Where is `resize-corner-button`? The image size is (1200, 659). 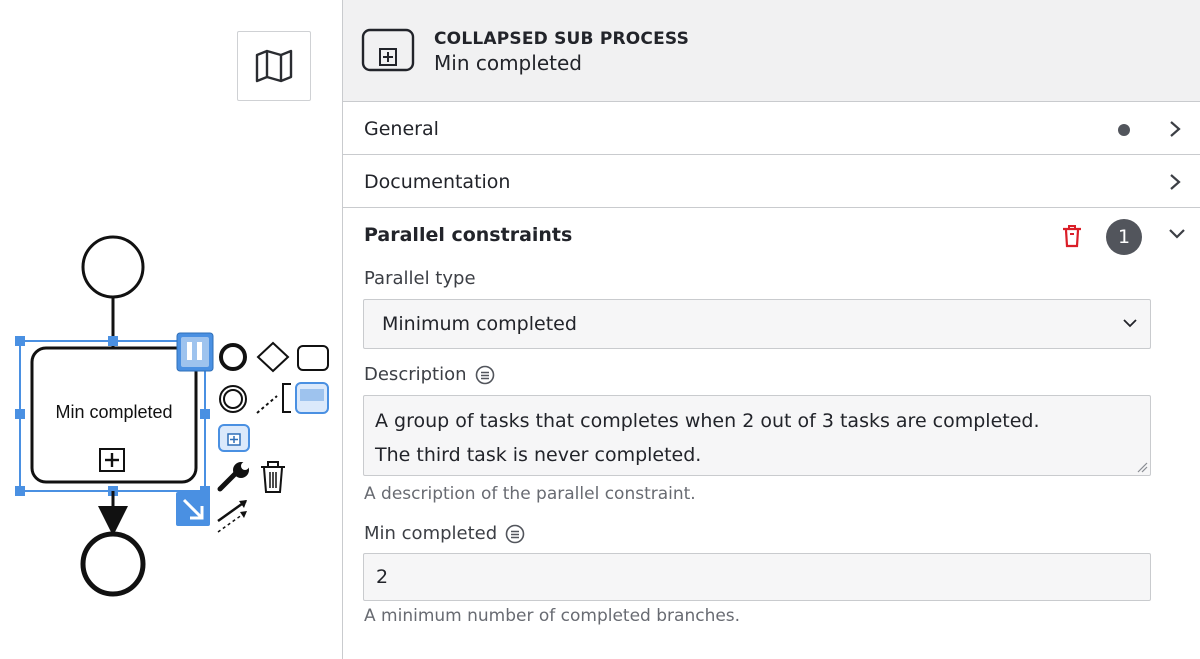
resize-corner-button is located at coordinates (193, 509).